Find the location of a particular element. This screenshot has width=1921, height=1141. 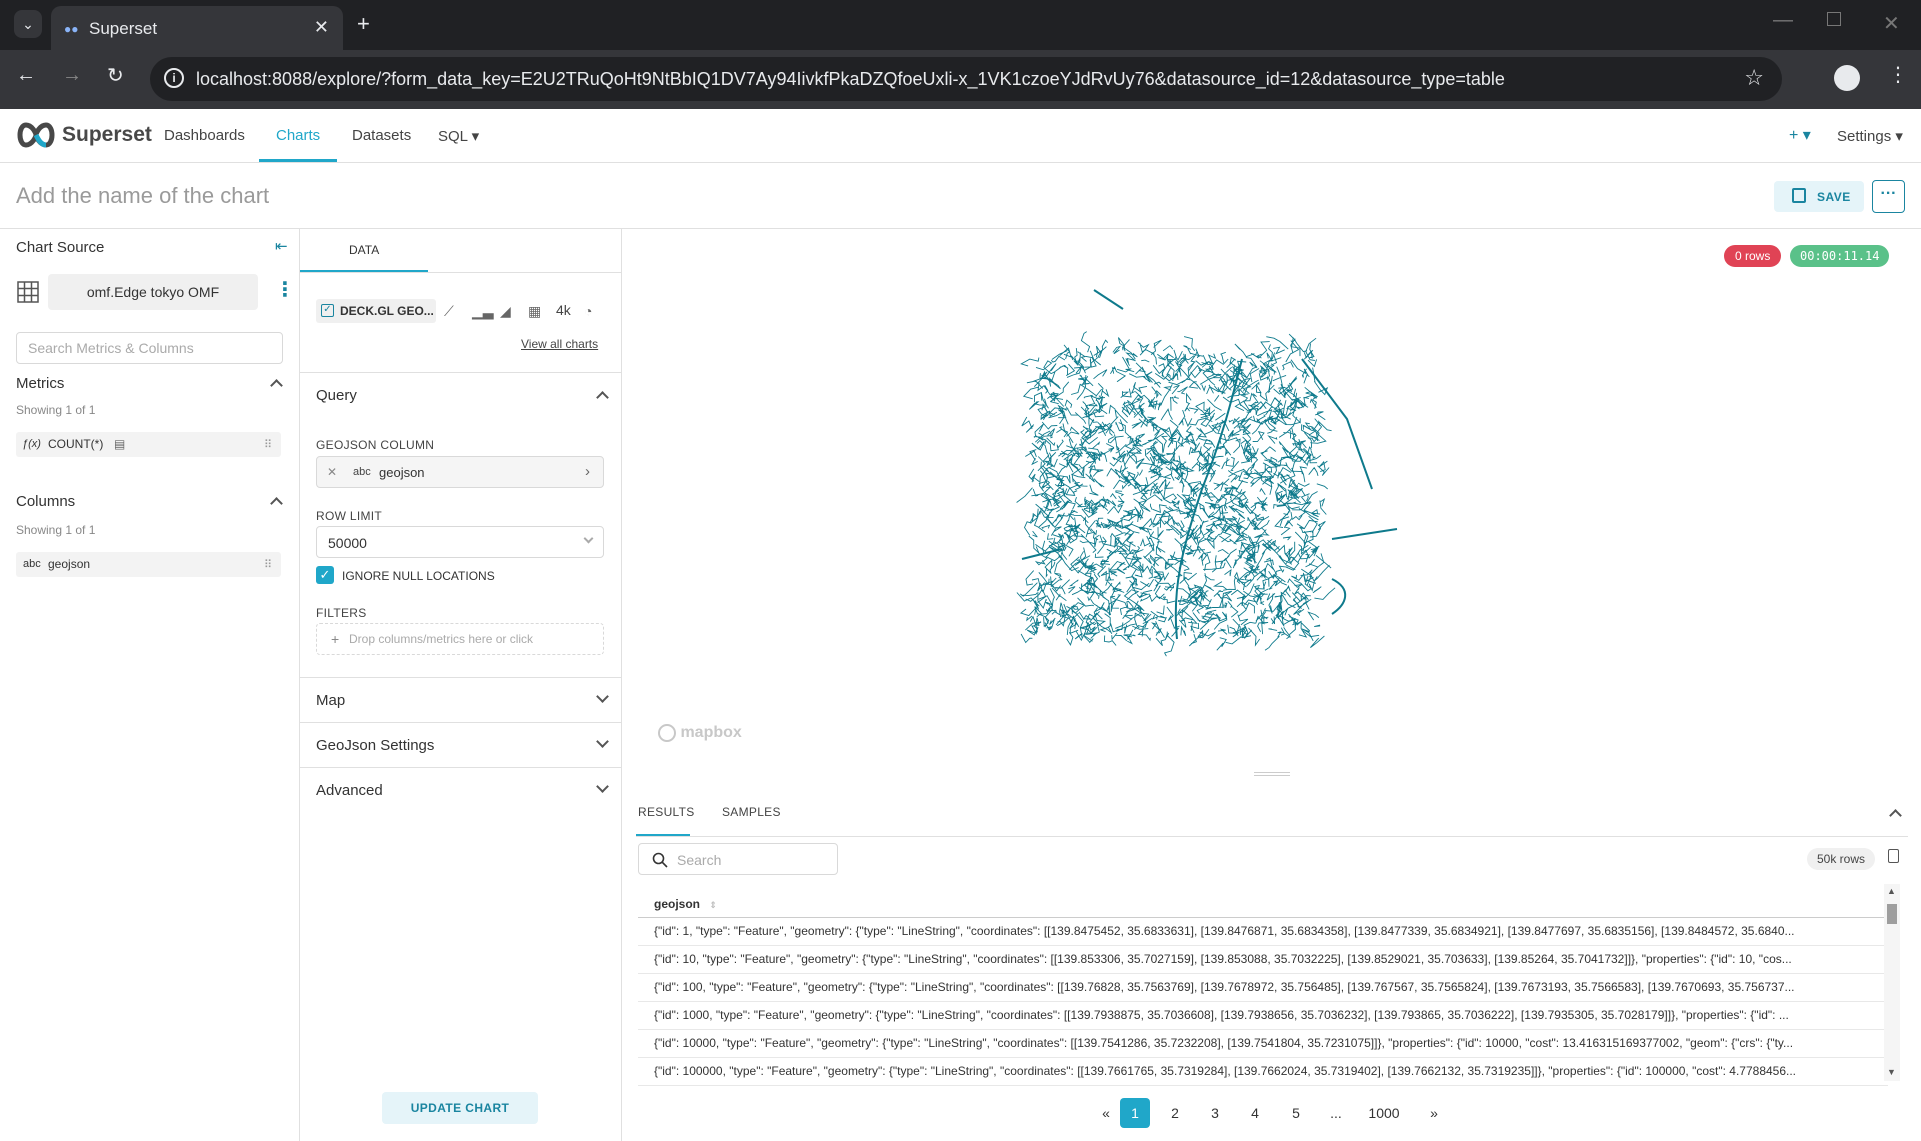

resize-handle is located at coordinates (1272, 774).